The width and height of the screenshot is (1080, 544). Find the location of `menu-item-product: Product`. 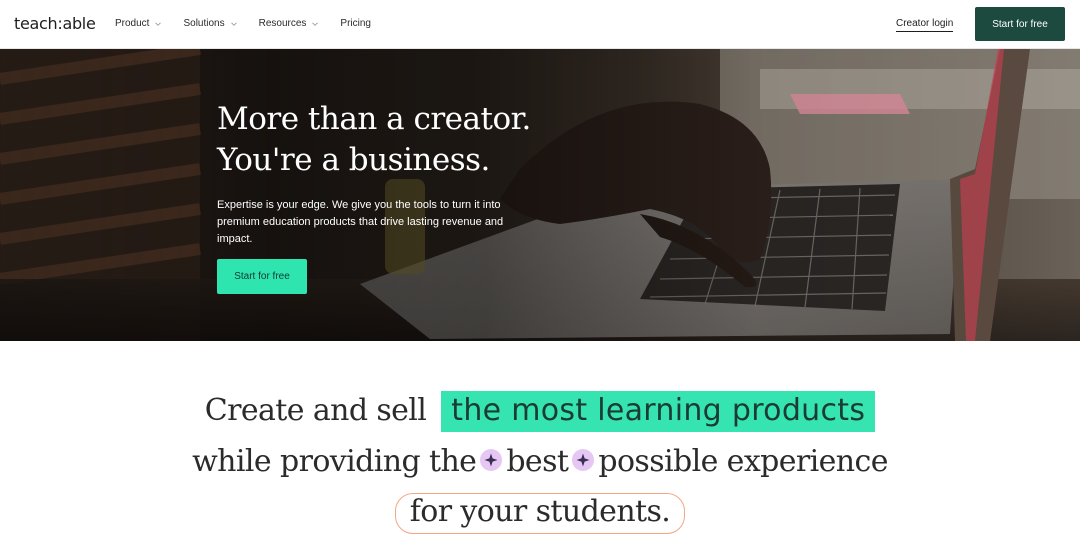

menu-item-product: Product is located at coordinates (138, 23).